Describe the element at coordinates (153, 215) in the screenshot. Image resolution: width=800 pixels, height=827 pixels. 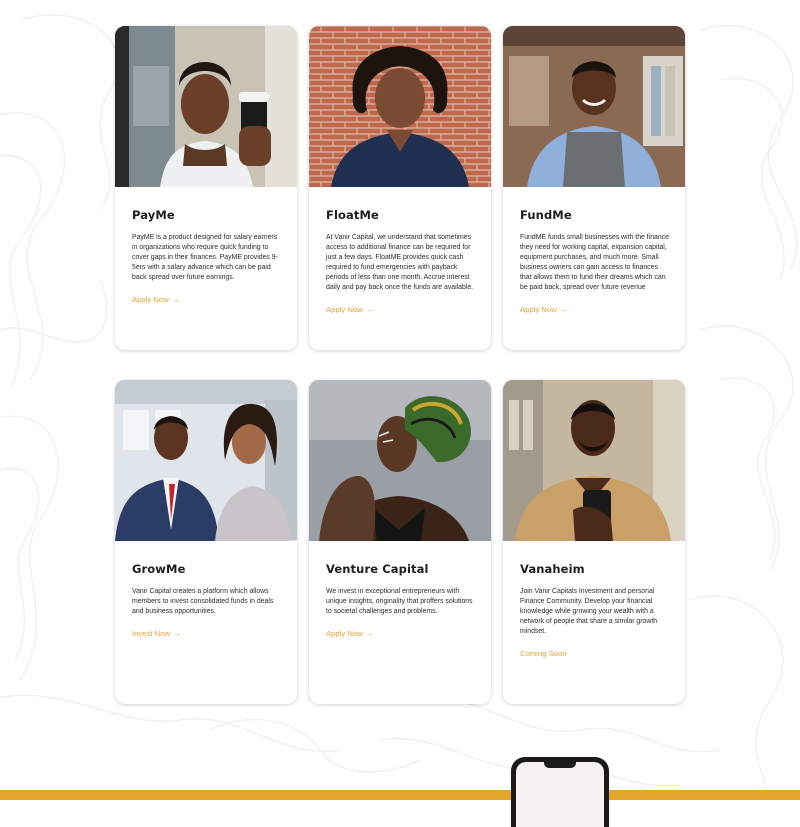
I see `card-title: PayMe` at that location.